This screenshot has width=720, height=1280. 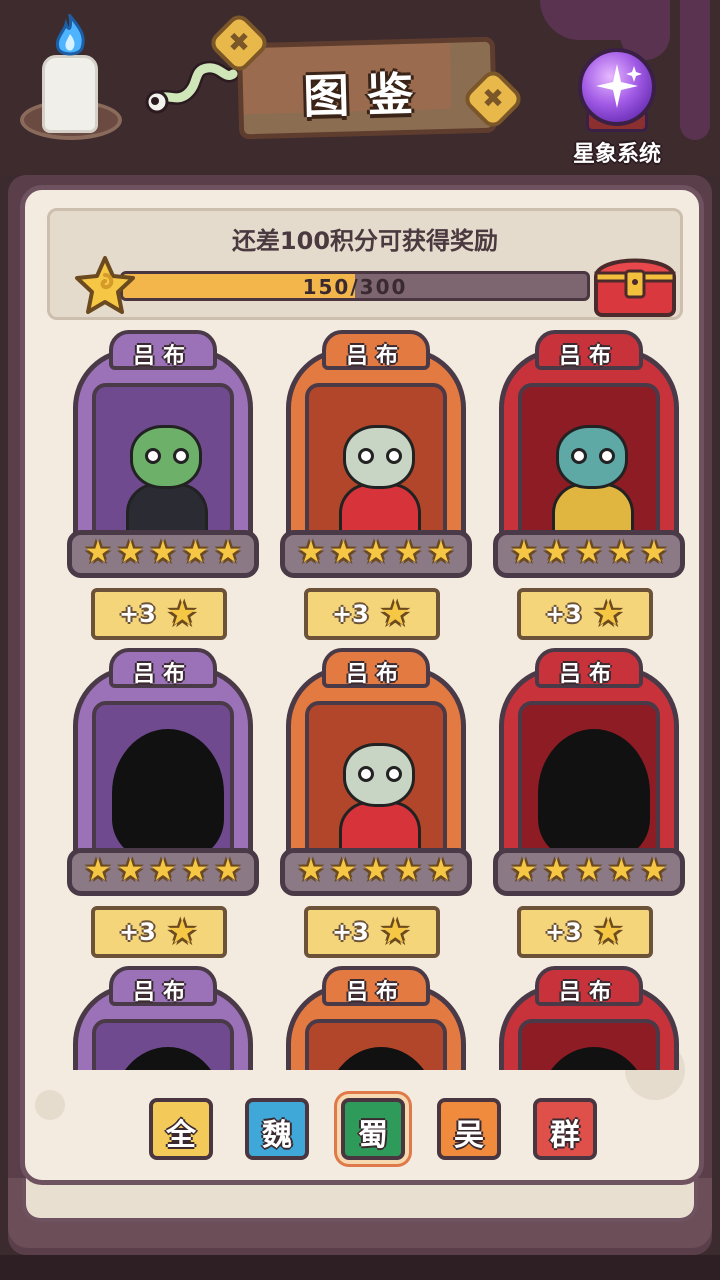 I want to click on faction-filter-tab: 蜀, so click(x=373, y=1129).